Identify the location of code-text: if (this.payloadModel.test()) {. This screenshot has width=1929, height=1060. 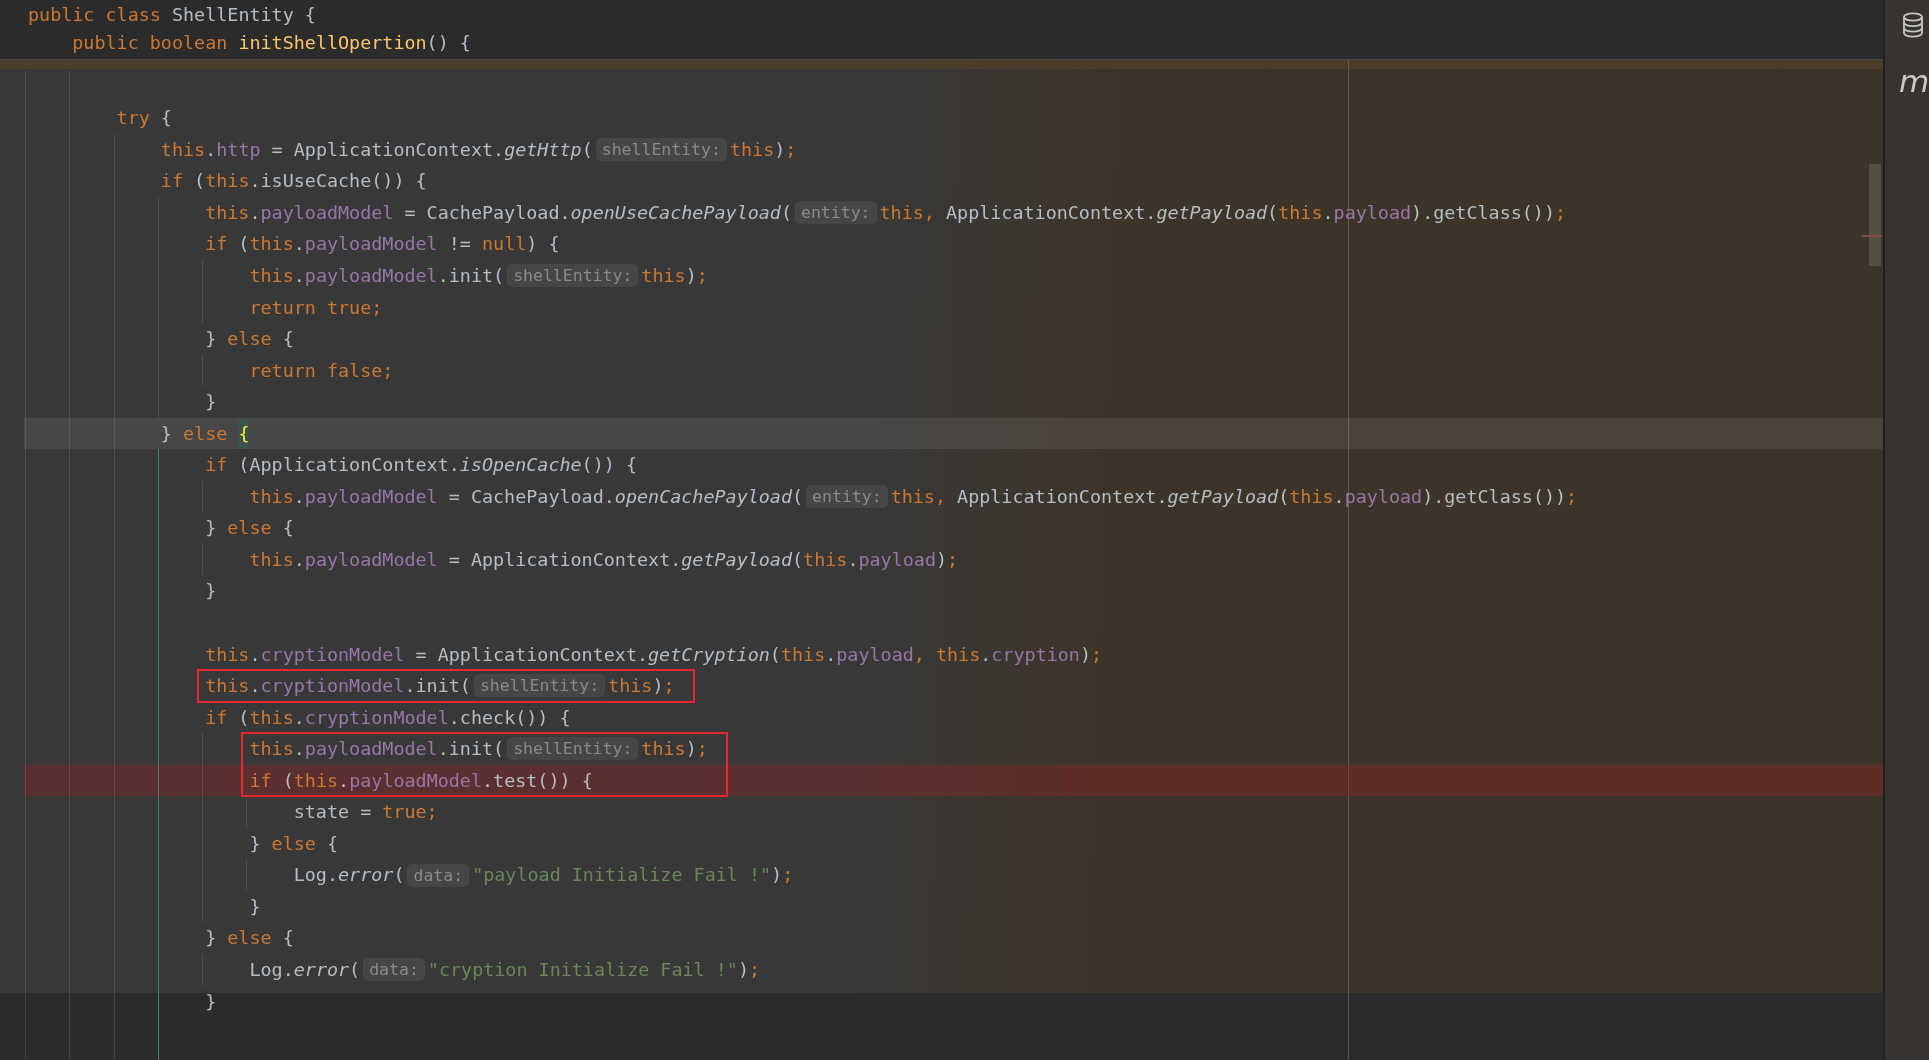
(421, 780).